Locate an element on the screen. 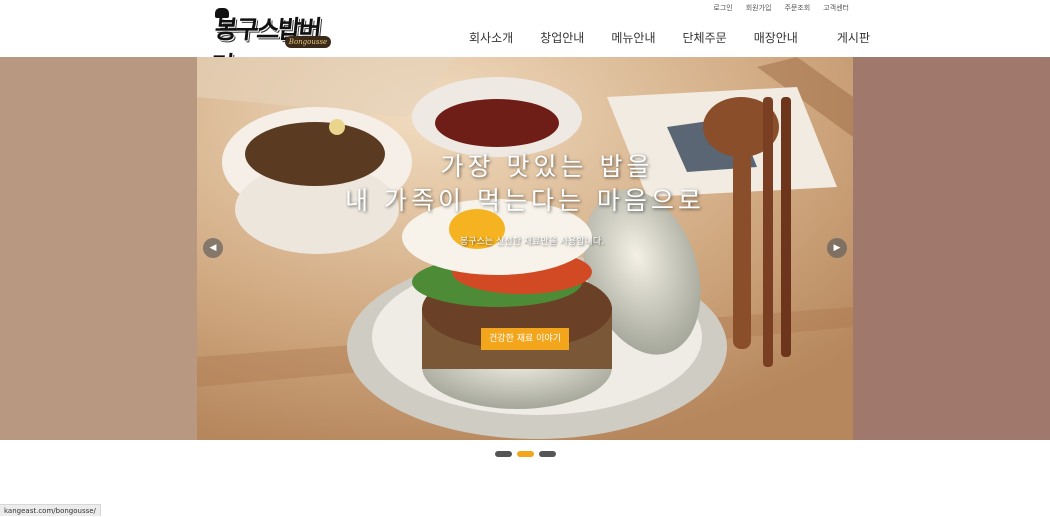  util-customer-center-link: 고객센터 is located at coordinates (836, 8).